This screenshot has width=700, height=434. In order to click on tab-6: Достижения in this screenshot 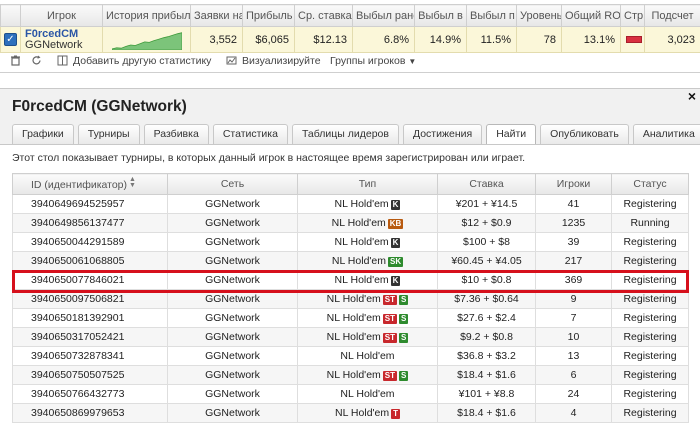, I will do `click(442, 134)`.